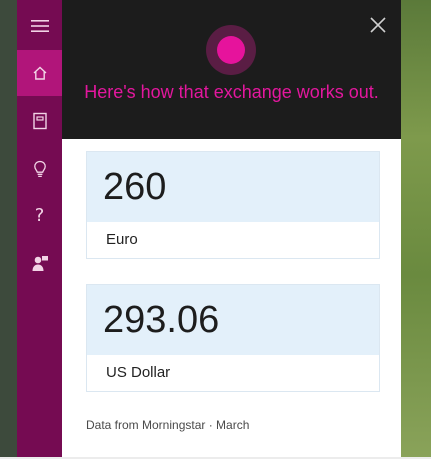 The height and width of the screenshot is (459, 431). I want to click on cortana-message: Here's how that exchange works out., so click(231, 92).